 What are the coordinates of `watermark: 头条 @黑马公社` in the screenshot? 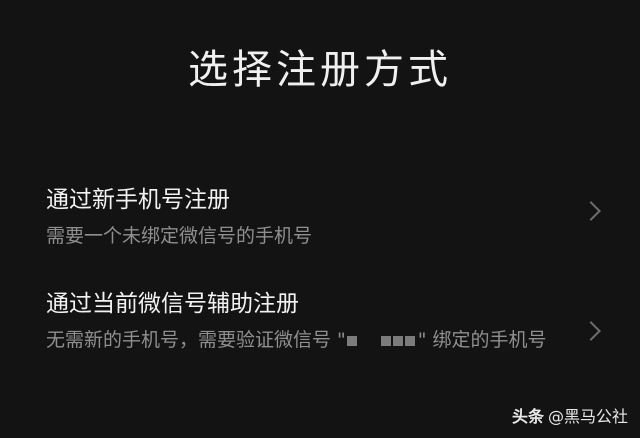 It's located at (570, 417).